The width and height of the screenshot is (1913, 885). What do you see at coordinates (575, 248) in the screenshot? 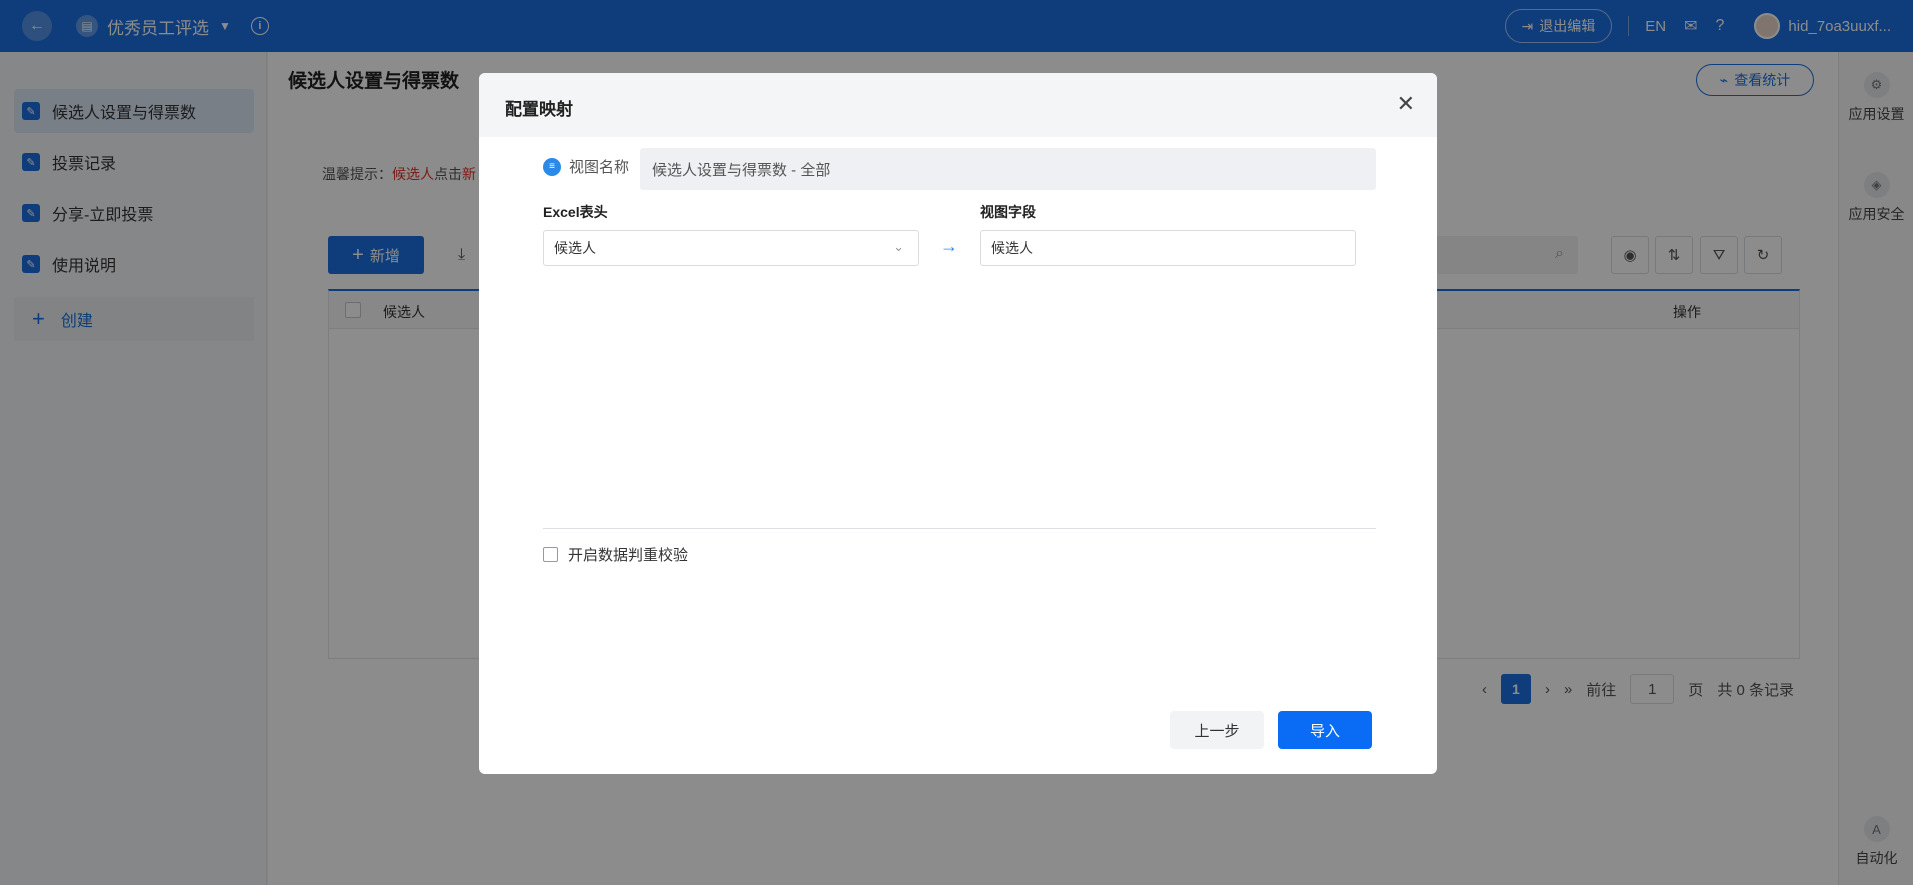
I see `excel-header-value: 候选人` at bounding box center [575, 248].